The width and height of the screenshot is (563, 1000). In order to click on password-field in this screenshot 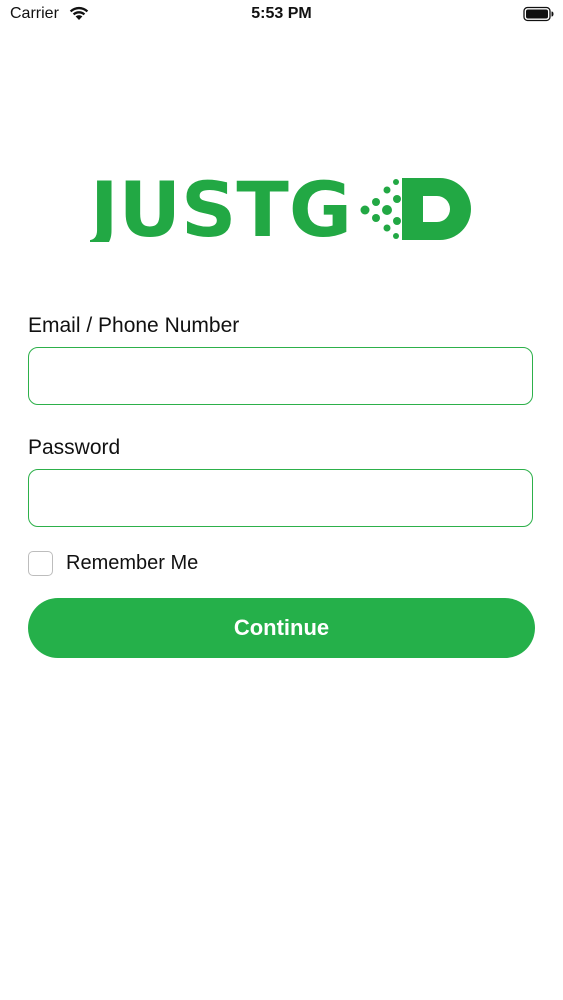, I will do `click(280, 498)`.